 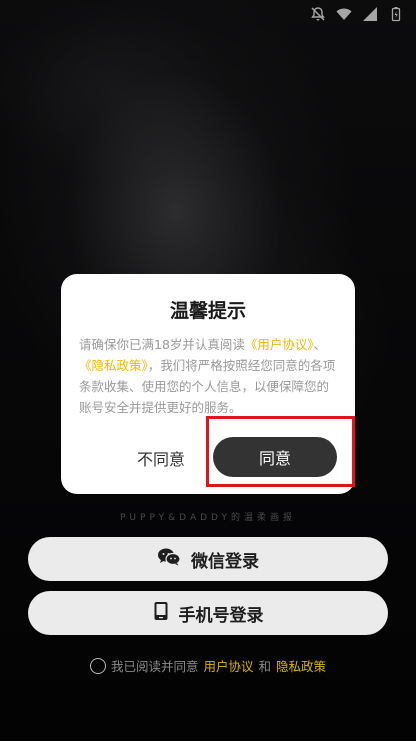 I want to click on wechat-login-label: 微信登录, so click(x=225, y=561).